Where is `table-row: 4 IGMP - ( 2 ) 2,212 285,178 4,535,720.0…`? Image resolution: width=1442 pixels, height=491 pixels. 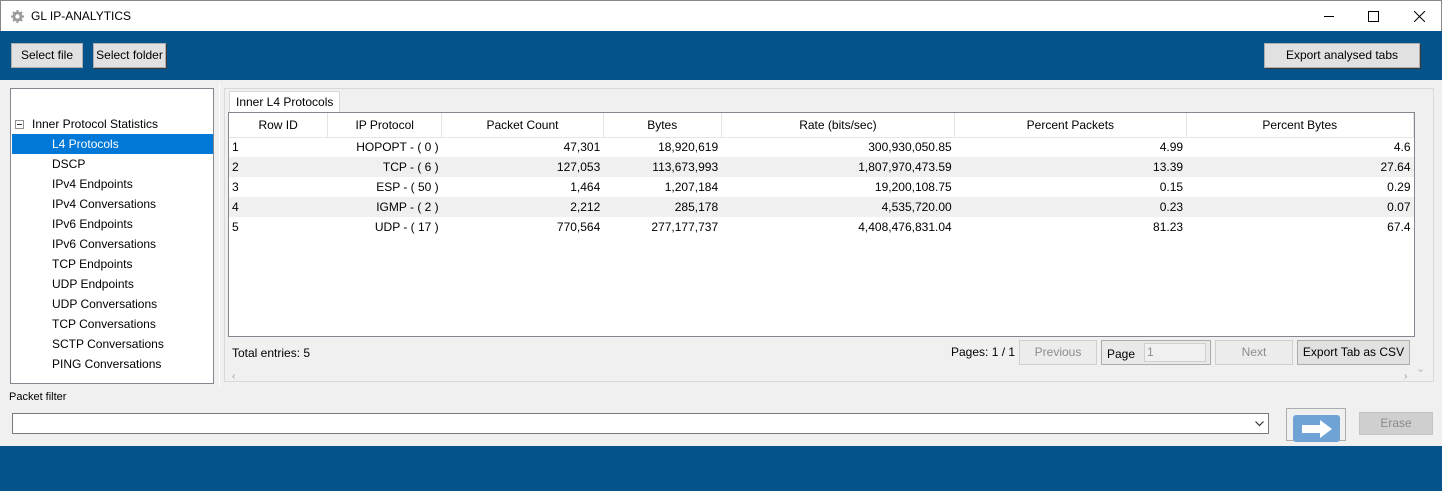
table-row: 4 IGMP - ( 2 ) 2,212 285,178 4,535,720.0… is located at coordinates (821, 207).